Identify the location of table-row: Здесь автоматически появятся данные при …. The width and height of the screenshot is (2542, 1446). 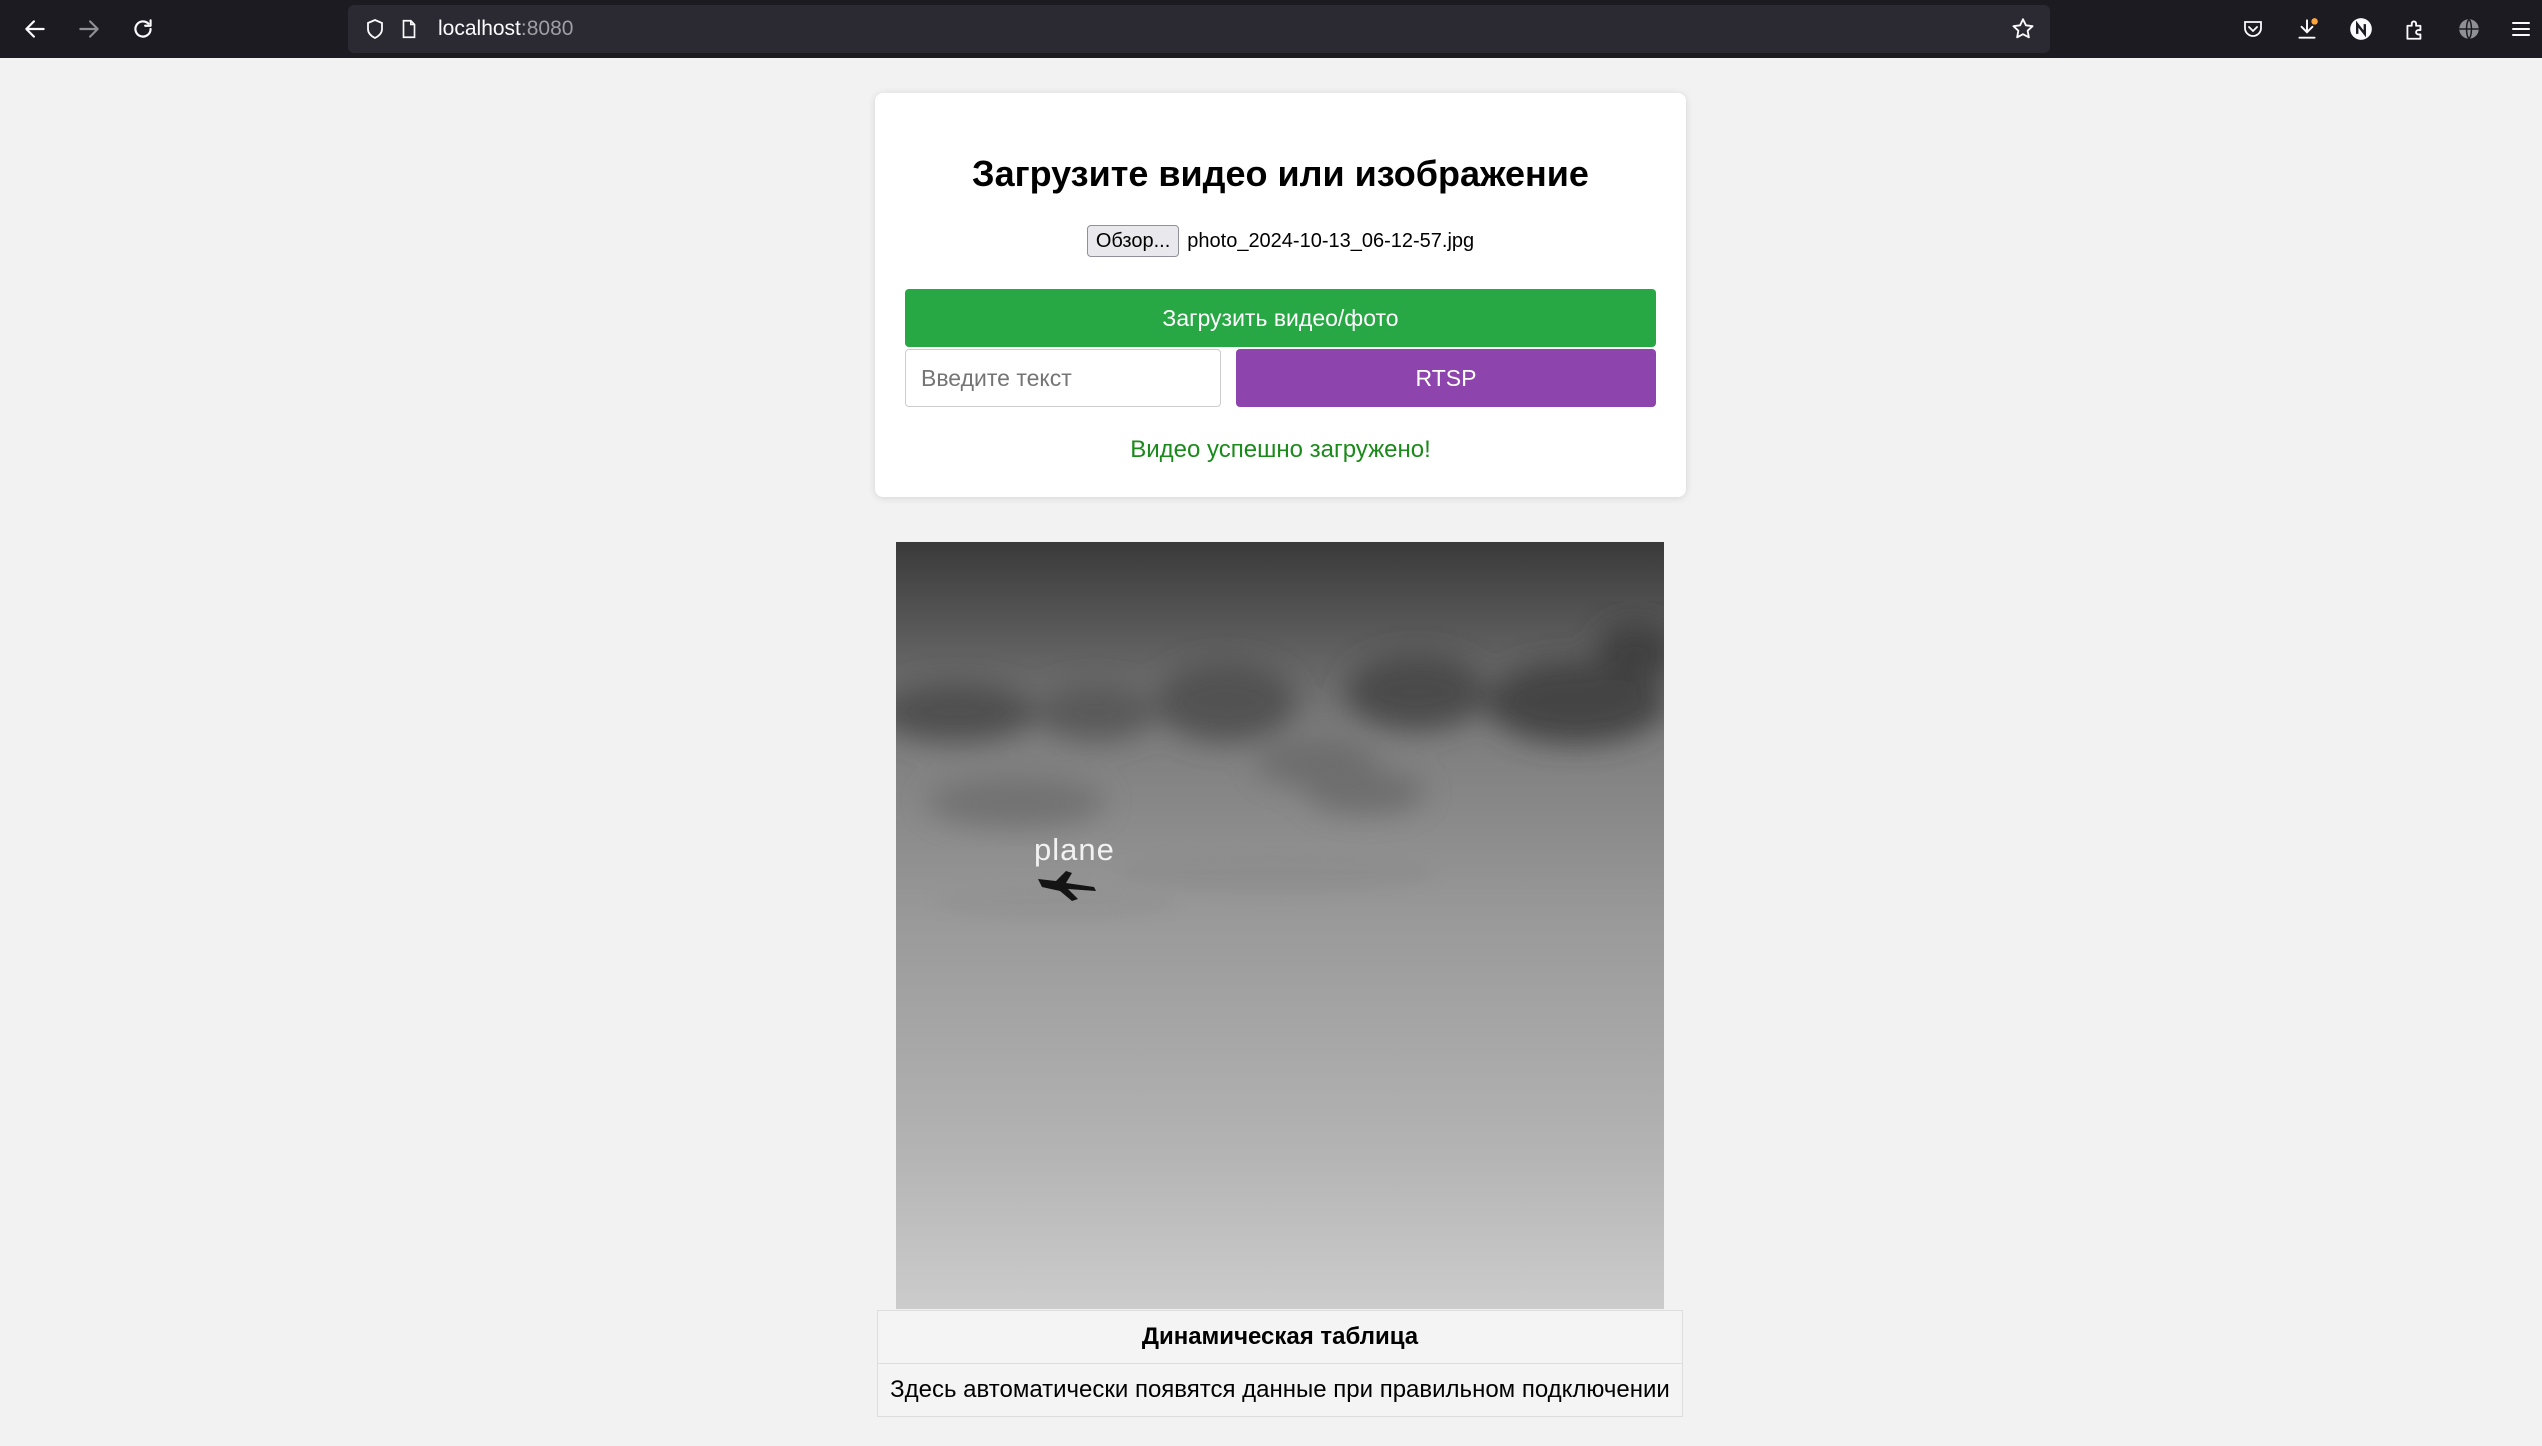
(1280, 1390).